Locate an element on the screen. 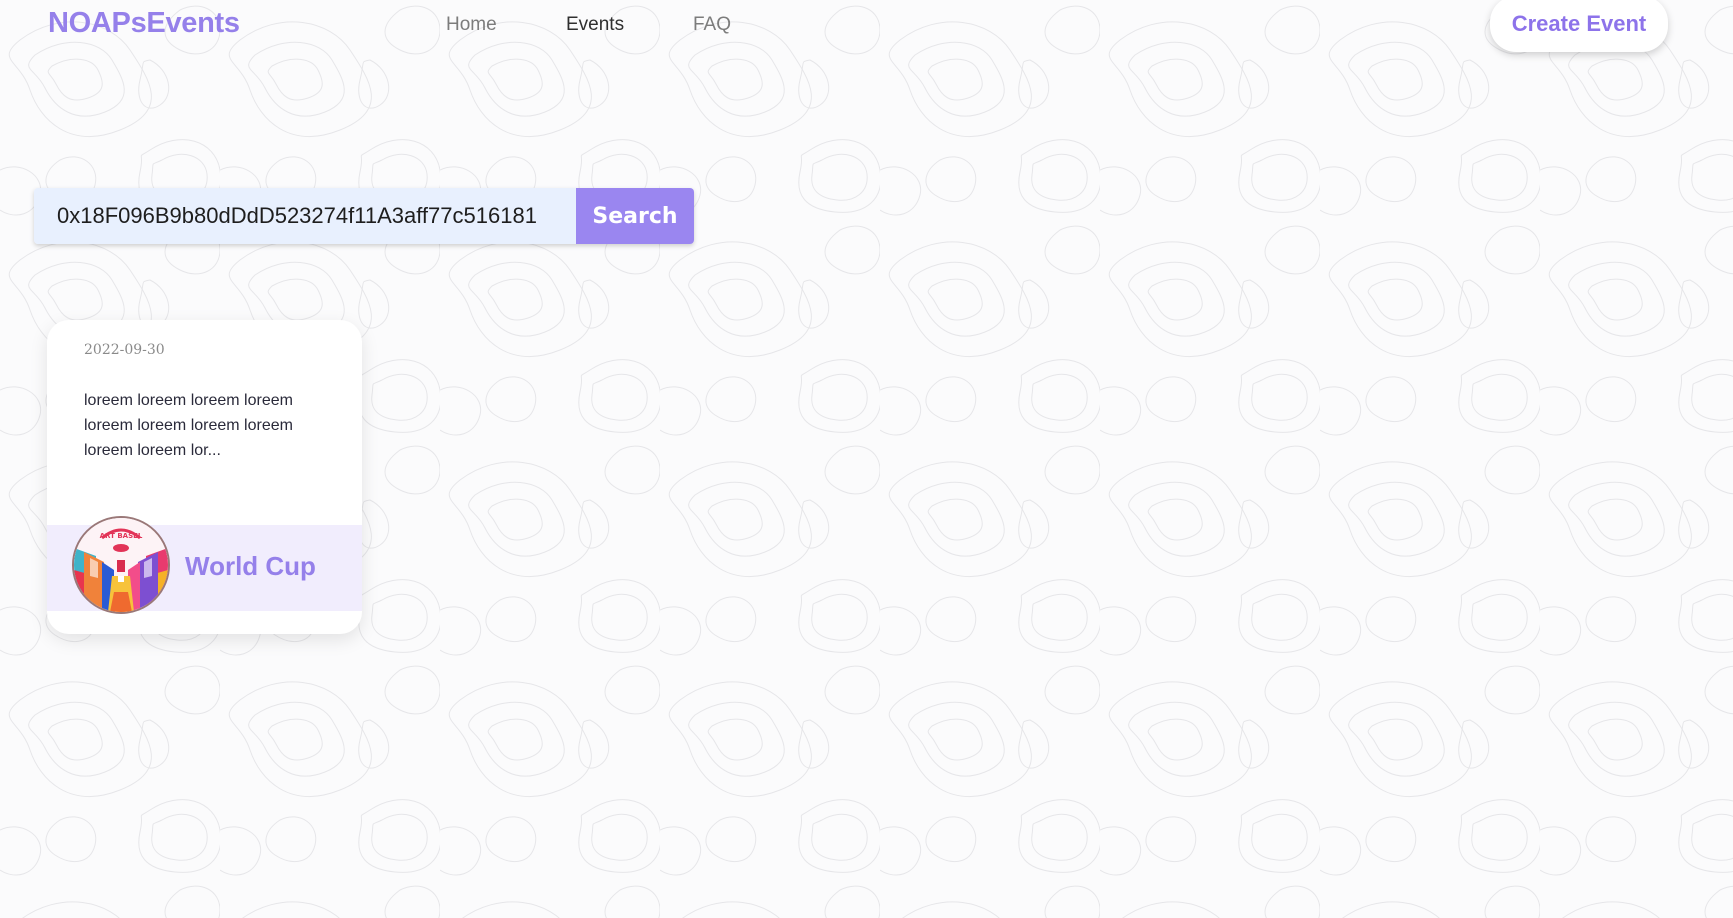 The image size is (1733, 918). search-bar: Search is located at coordinates (364, 216).